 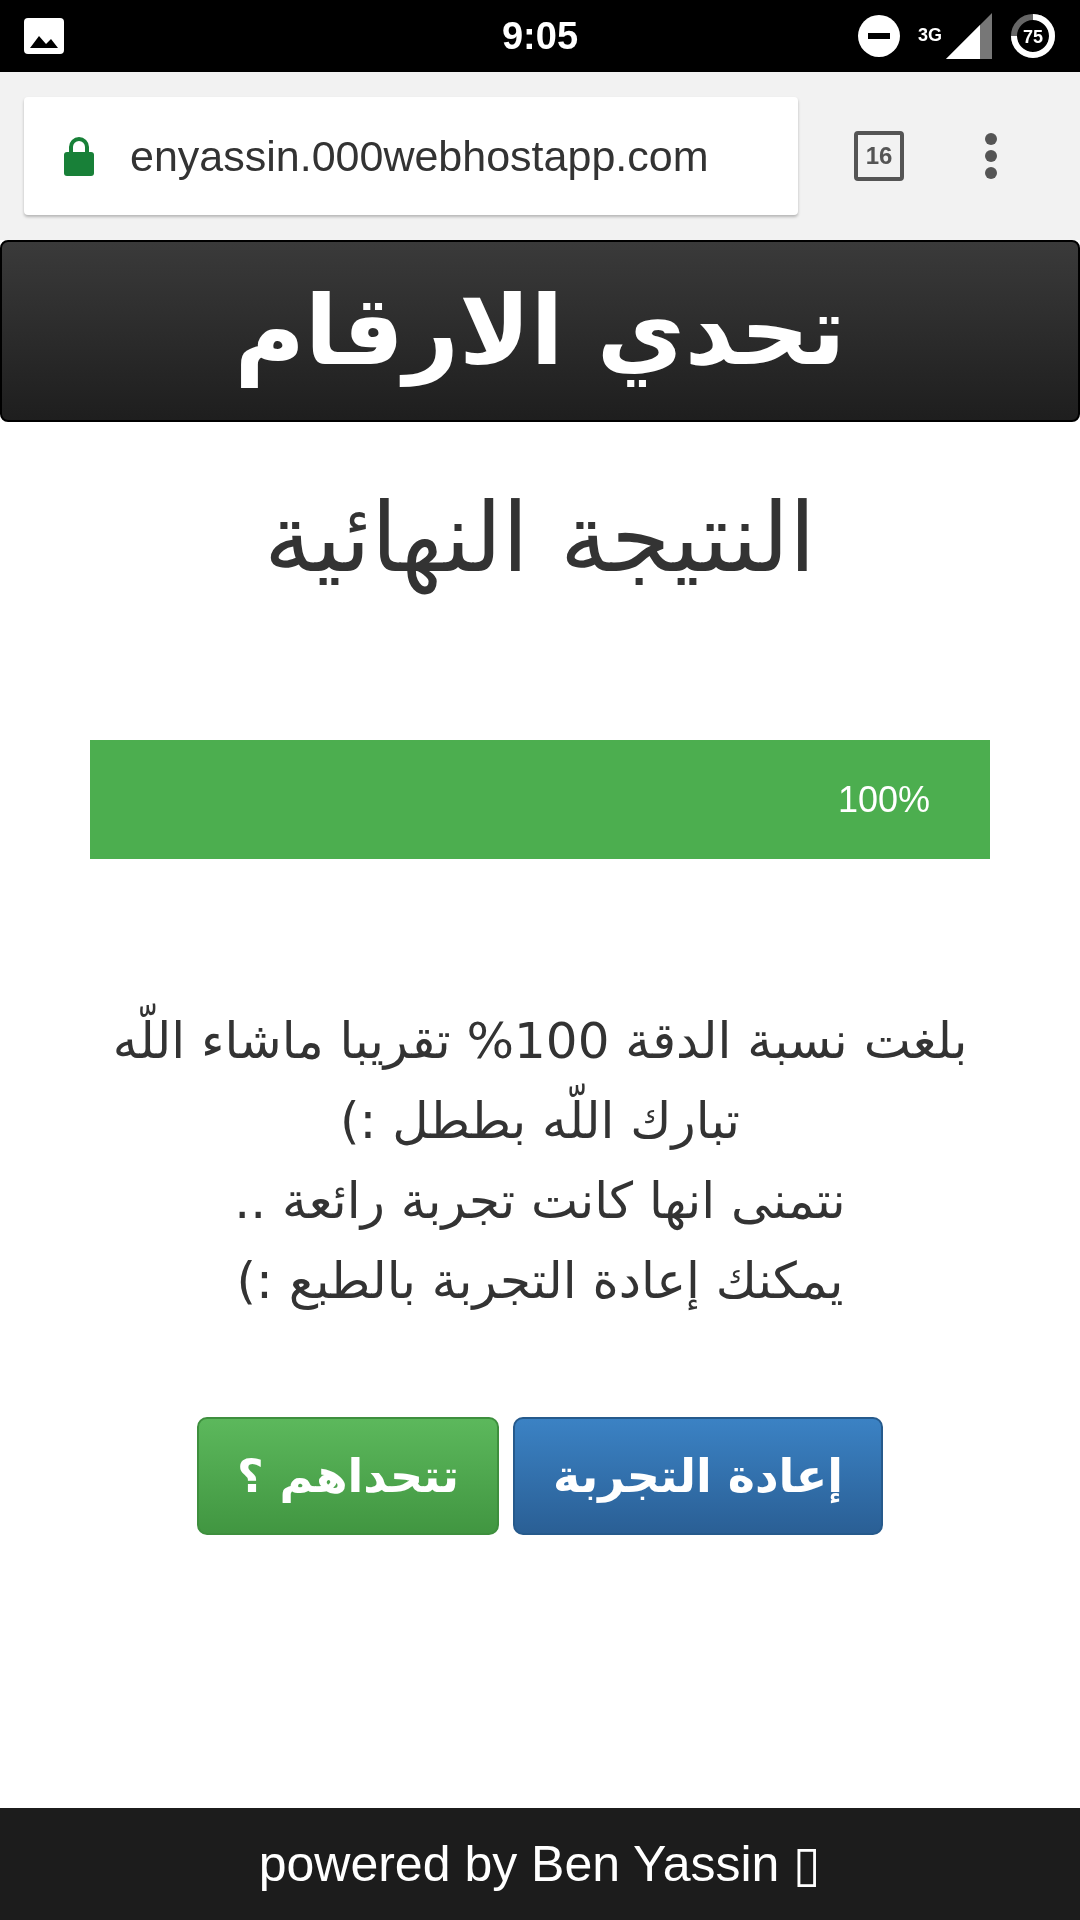 What do you see at coordinates (969, 36) in the screenshot?
I see `signal-icon` at bounding box center [969, 36].